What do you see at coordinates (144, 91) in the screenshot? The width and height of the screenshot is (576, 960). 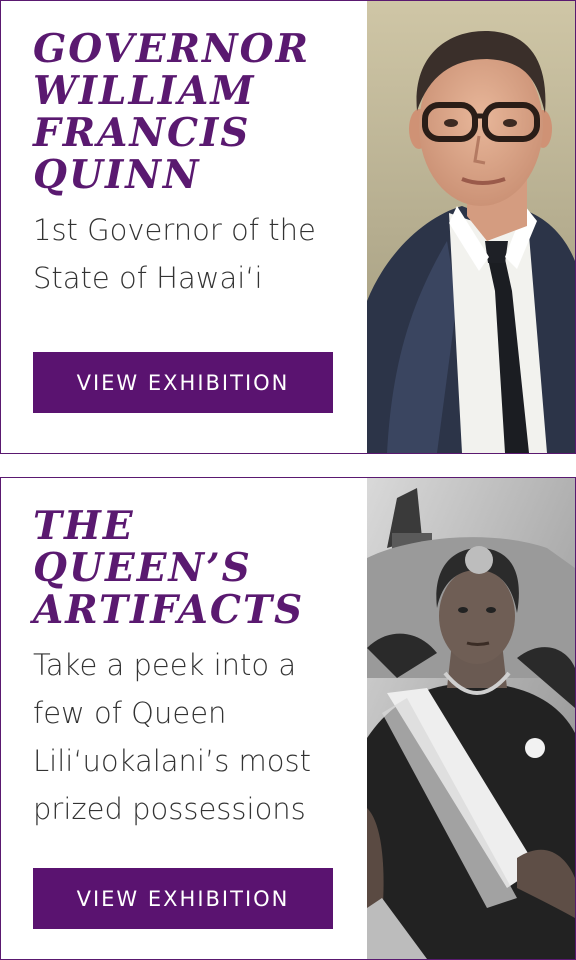 I see `card-title-line: WILLIAM` at bounding box center [144, 91].